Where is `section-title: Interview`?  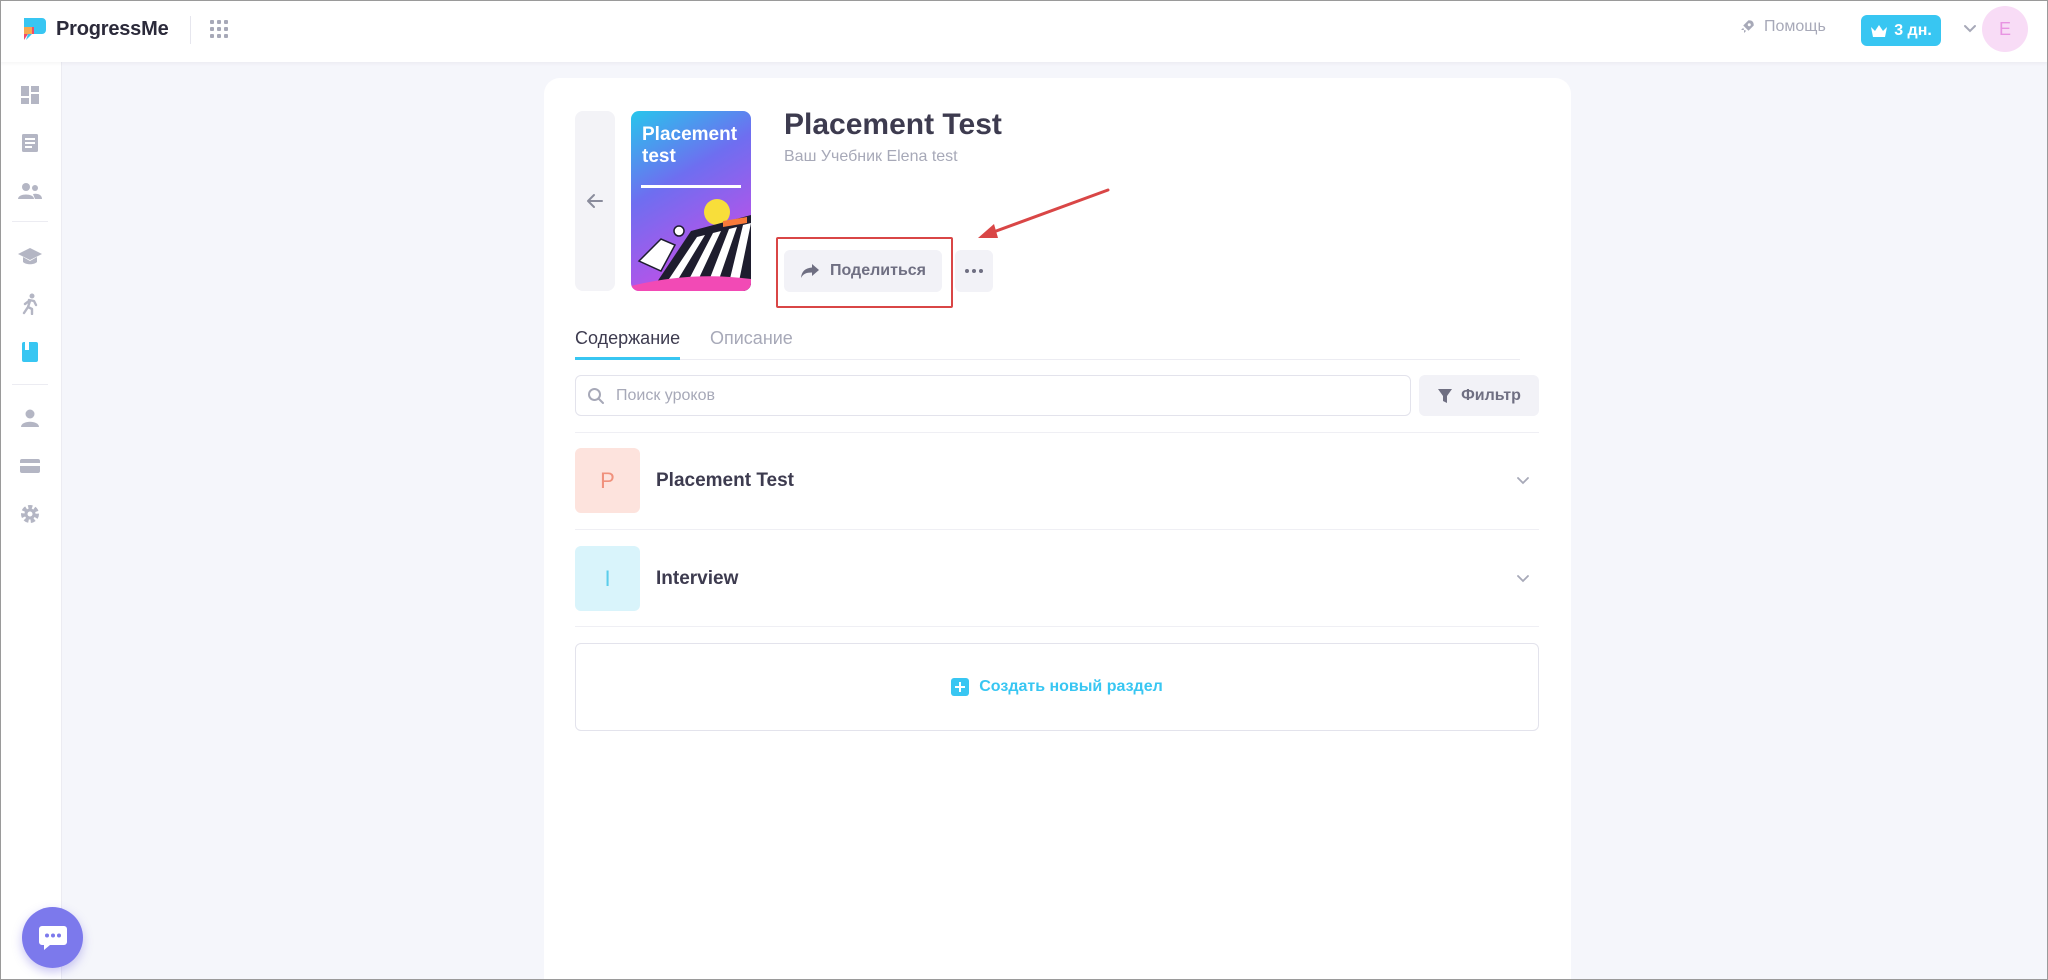
section-title: Interview is located at coordinates (697, 578).